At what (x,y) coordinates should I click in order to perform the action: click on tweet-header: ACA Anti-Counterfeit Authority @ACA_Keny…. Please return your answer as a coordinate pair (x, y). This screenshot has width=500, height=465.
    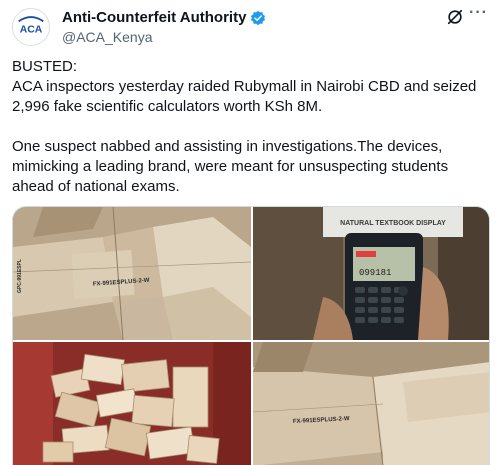
    Looking at the image, I should click on (250, 25).